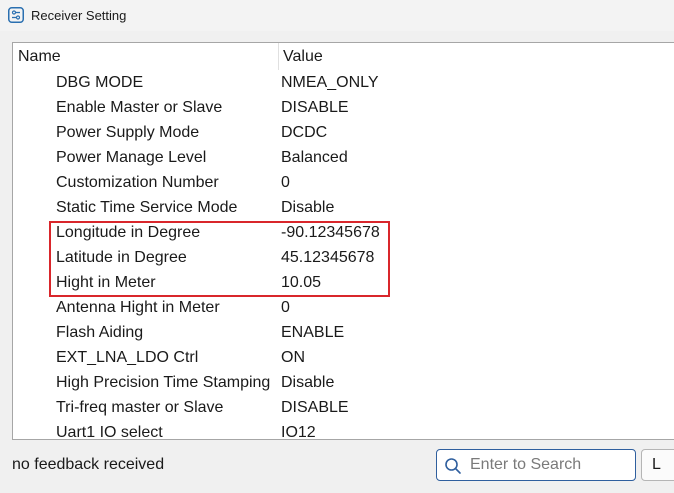 This screenshot has width=674, height=493. Describe the element at coordinates (330, 83) in the screenshot. I see `property-value: NMEA_ONLY` at that location.